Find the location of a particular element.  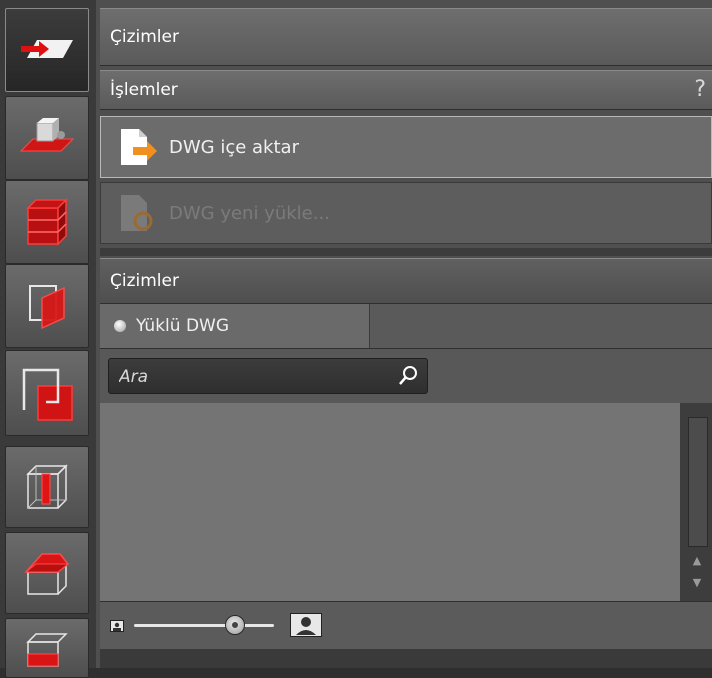

floors-stack-icon is located at coordinates (47, 222).